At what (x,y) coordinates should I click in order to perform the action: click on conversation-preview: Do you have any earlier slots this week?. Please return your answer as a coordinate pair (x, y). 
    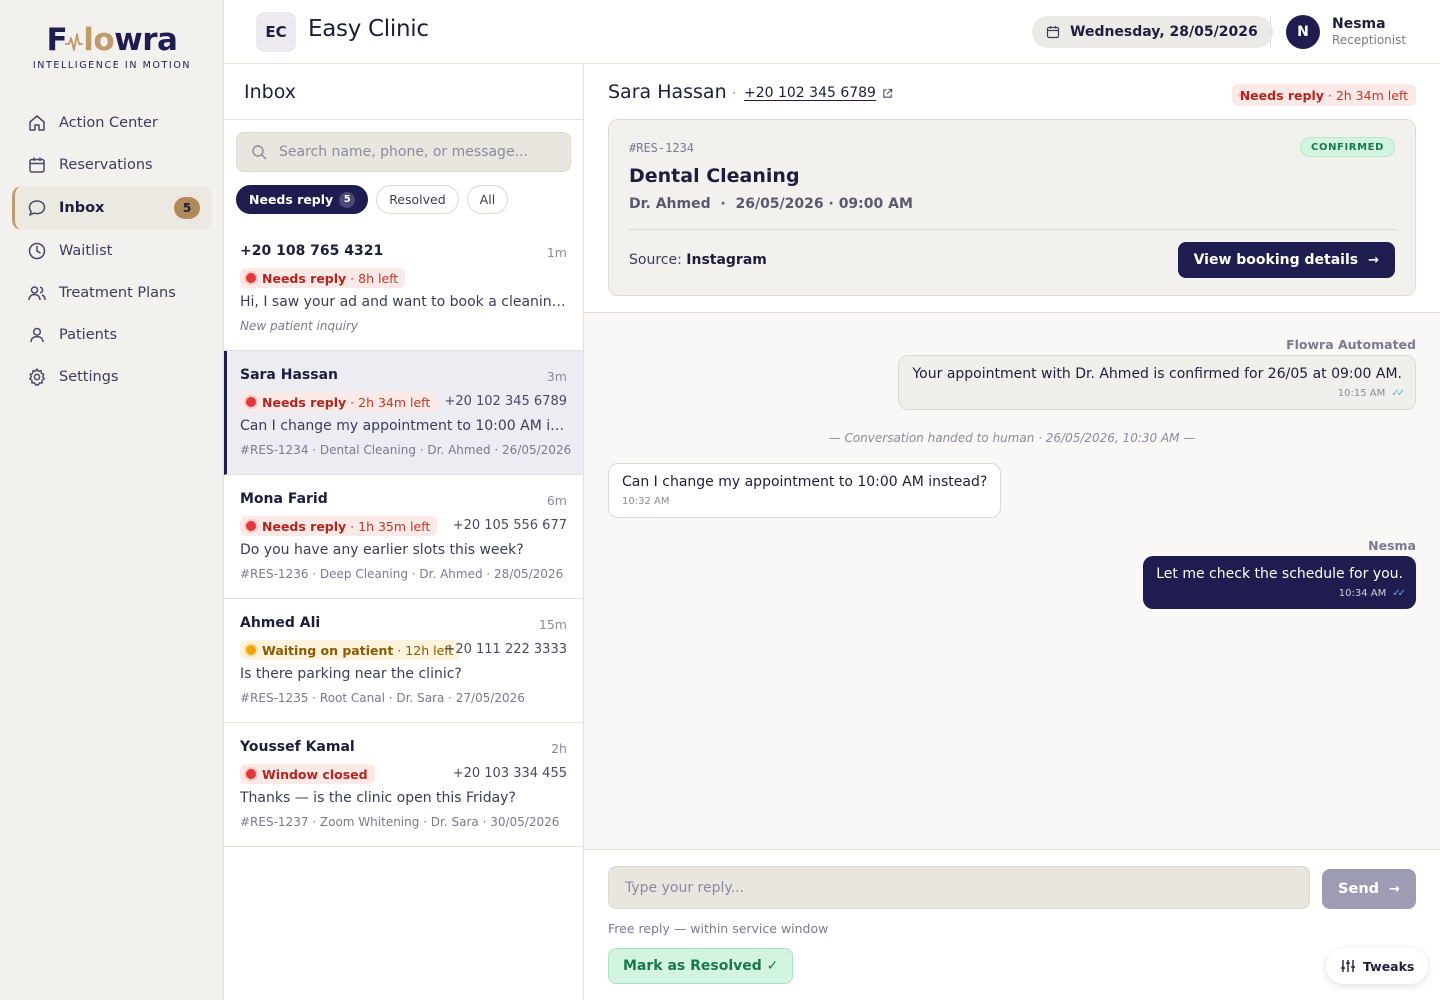
    Looking at the image, I should click on (382, 550).